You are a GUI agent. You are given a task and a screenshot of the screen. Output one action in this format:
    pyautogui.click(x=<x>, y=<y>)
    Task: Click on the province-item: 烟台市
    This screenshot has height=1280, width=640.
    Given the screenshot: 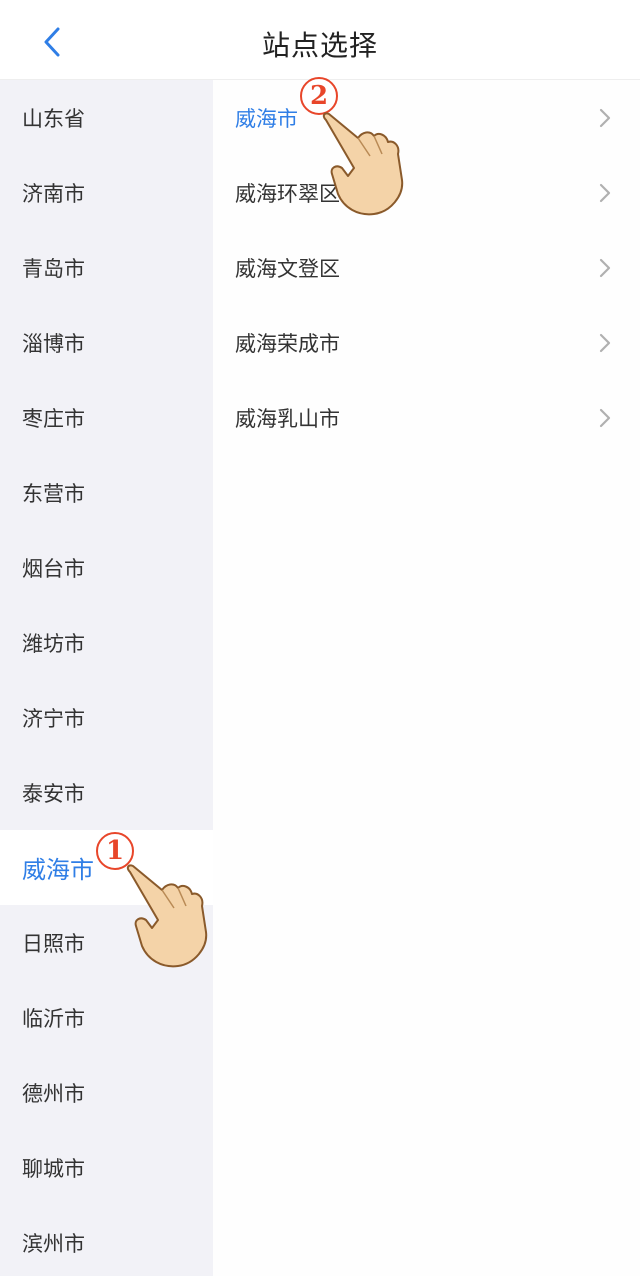 What is the action you would take?
    pyautogui.click(x=106, y=567)
    